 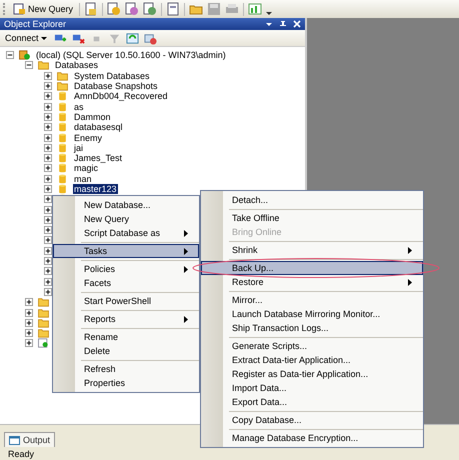 What do you see at coordinates (121, 96) in the screenshot?
I see `tree-item: AmnDb004_Recovered` at bounding box center [121, 96].